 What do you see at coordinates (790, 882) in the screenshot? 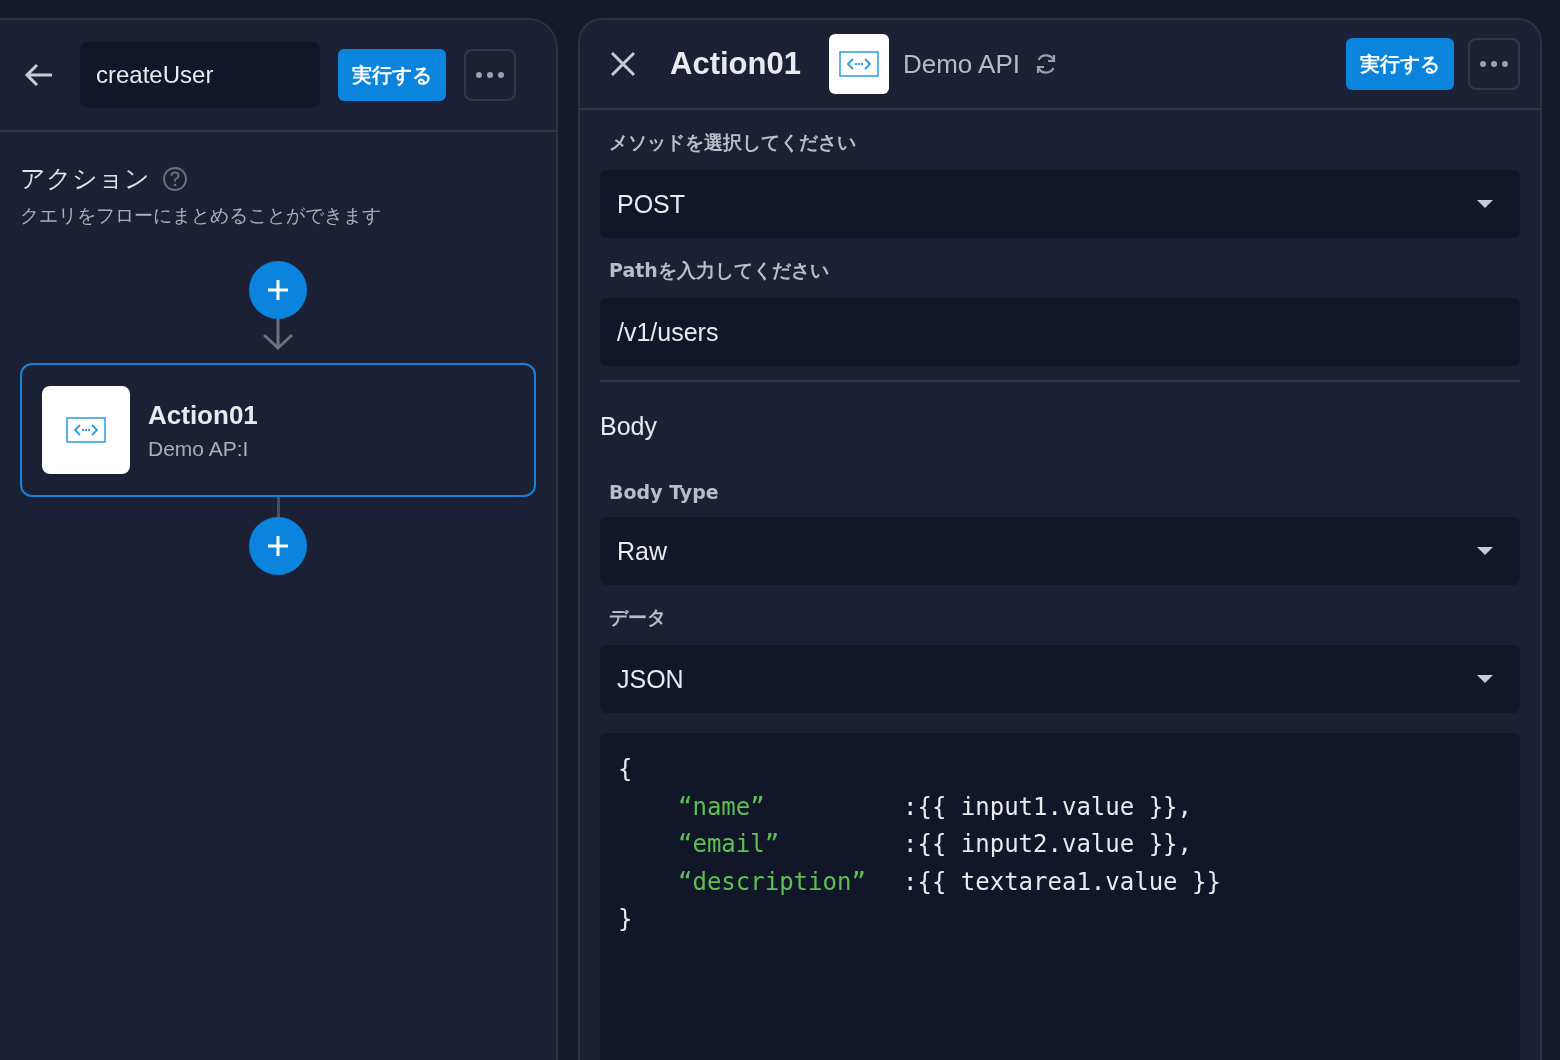
I see `code-key: “description”` at bounding box center [790, 882].